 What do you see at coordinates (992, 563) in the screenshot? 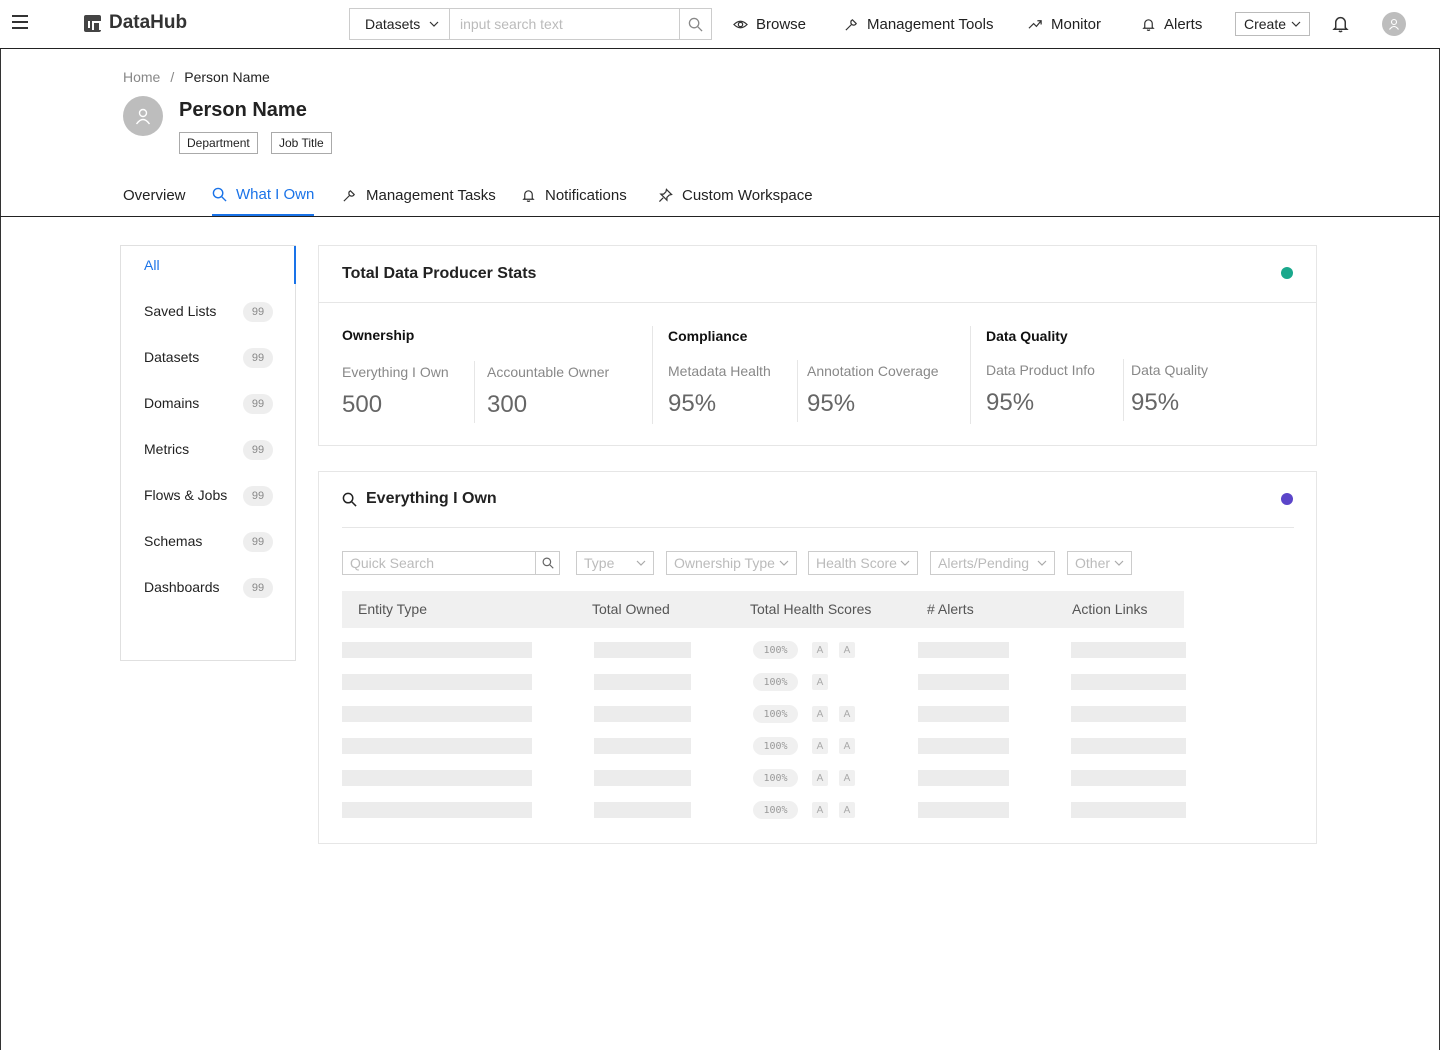
I see `filter-alerts-pending: Alerts/Pending` at bounding box center [992, 563].